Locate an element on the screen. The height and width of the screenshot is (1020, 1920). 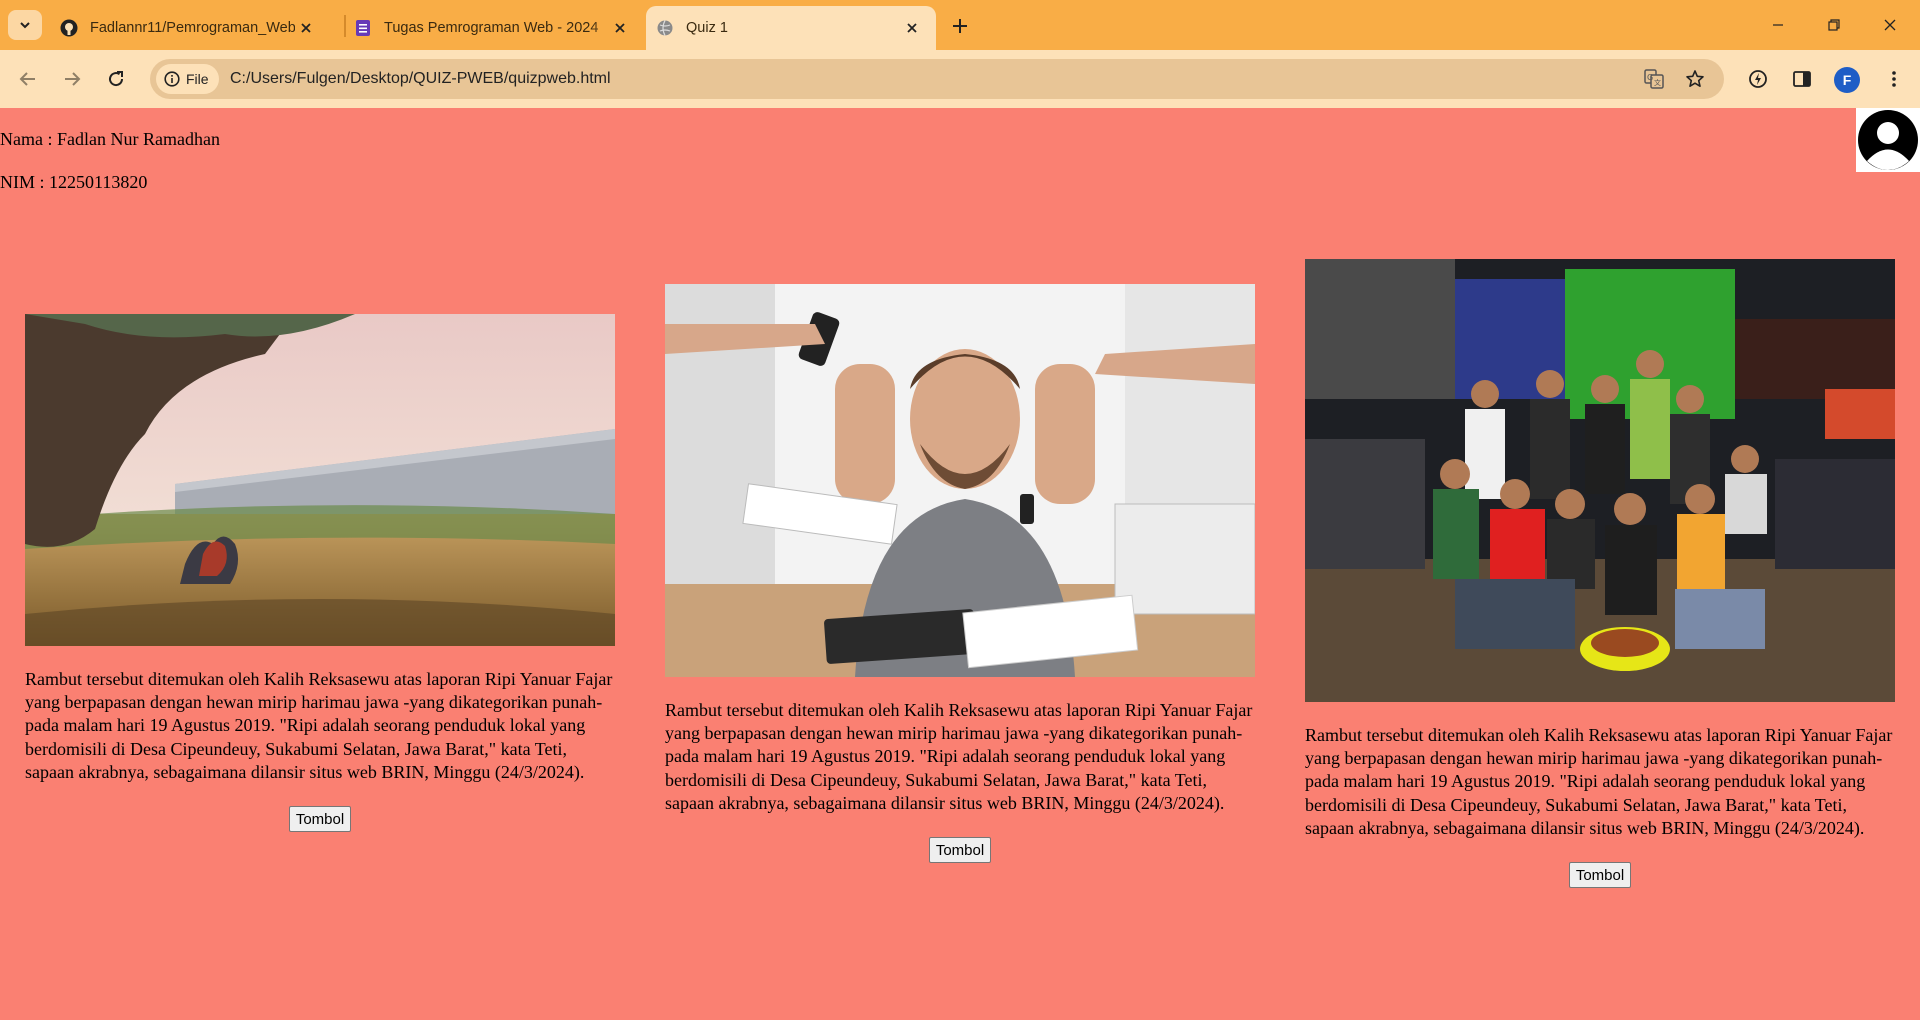
restore-button is located at coordinates (1834, 25).